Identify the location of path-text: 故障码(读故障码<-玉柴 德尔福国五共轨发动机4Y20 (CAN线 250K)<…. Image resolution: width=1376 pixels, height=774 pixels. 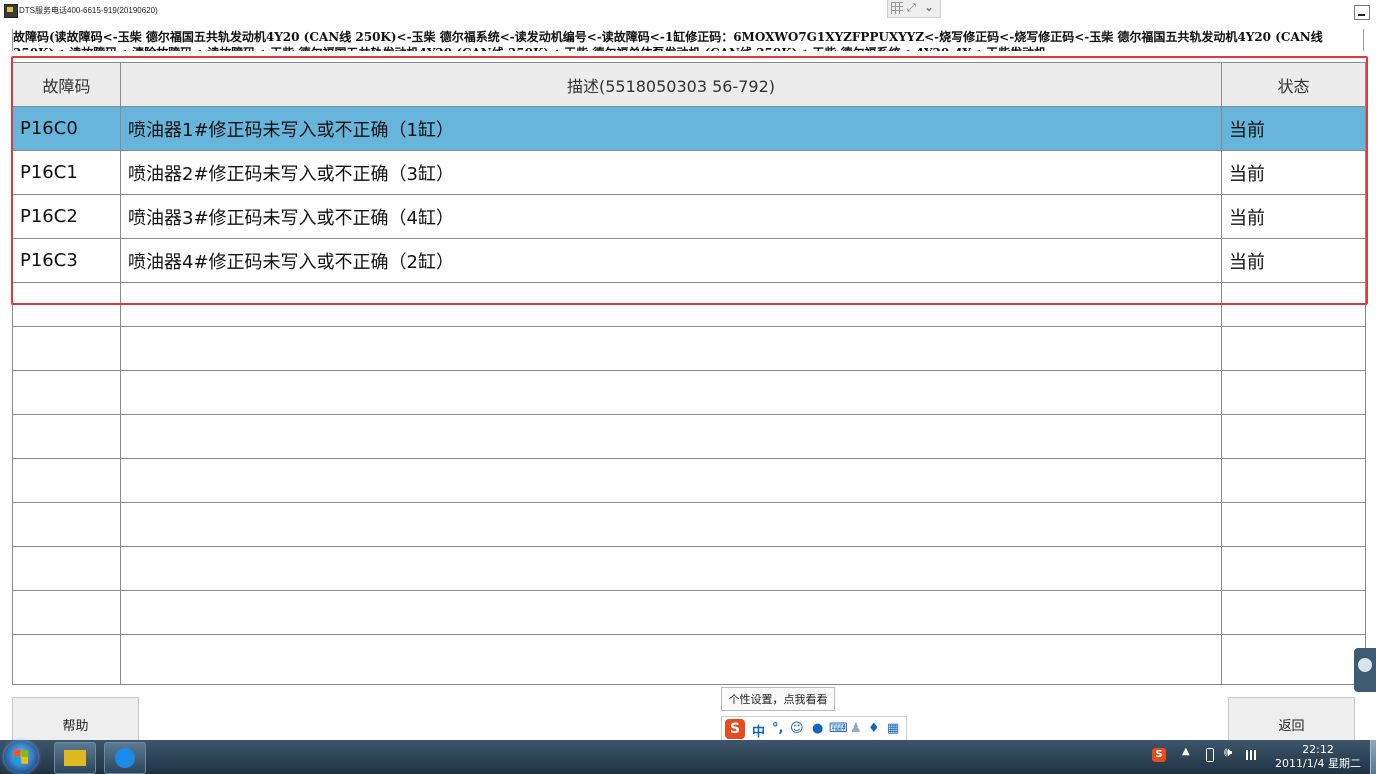
(668, 40).